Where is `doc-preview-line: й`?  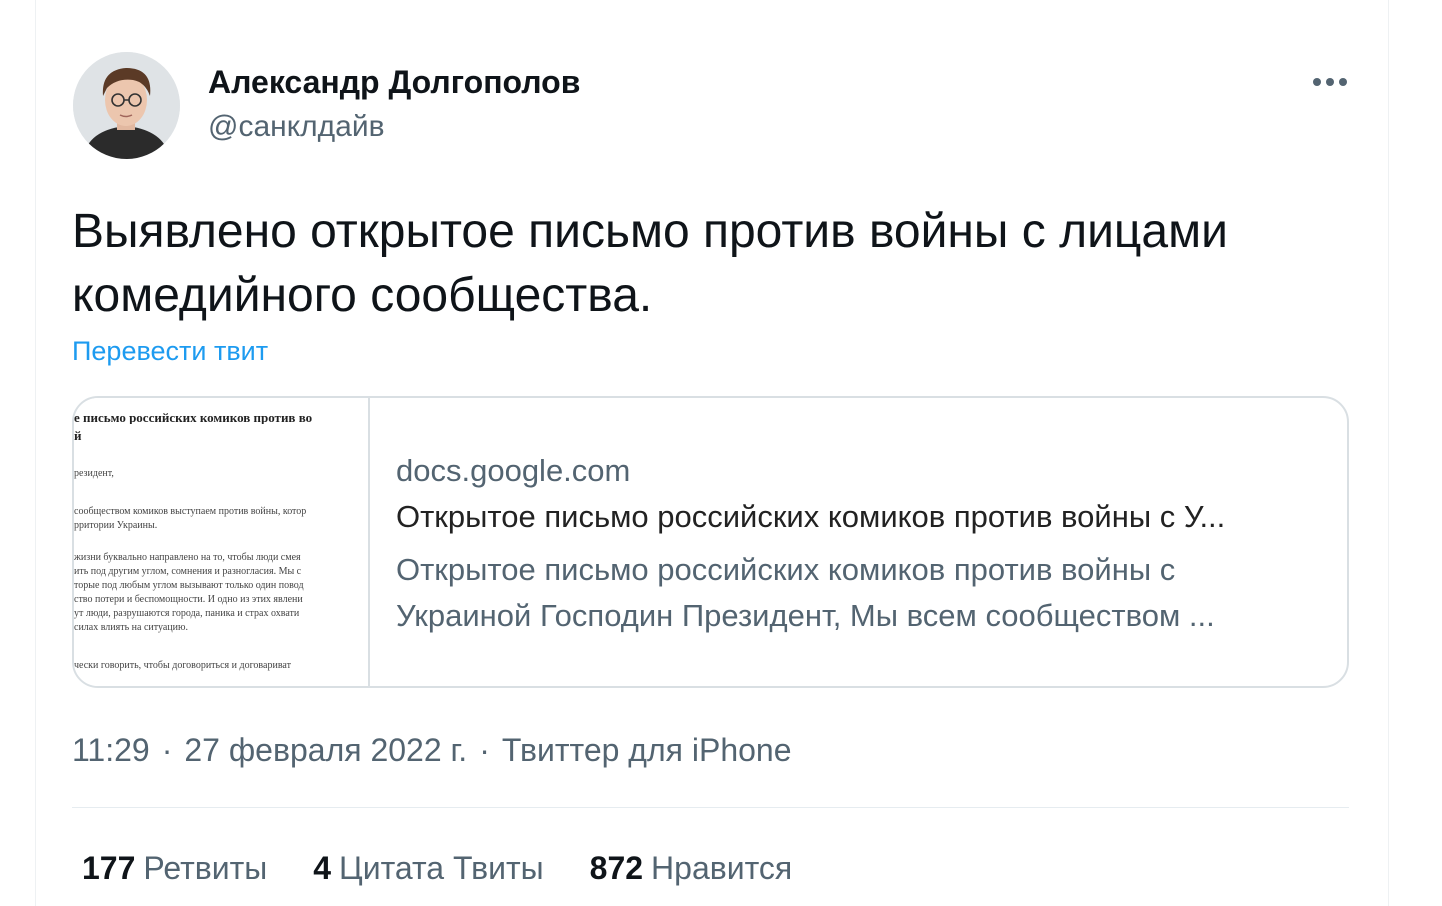 doc-preview-line: й is located at coordinates (78, 436).